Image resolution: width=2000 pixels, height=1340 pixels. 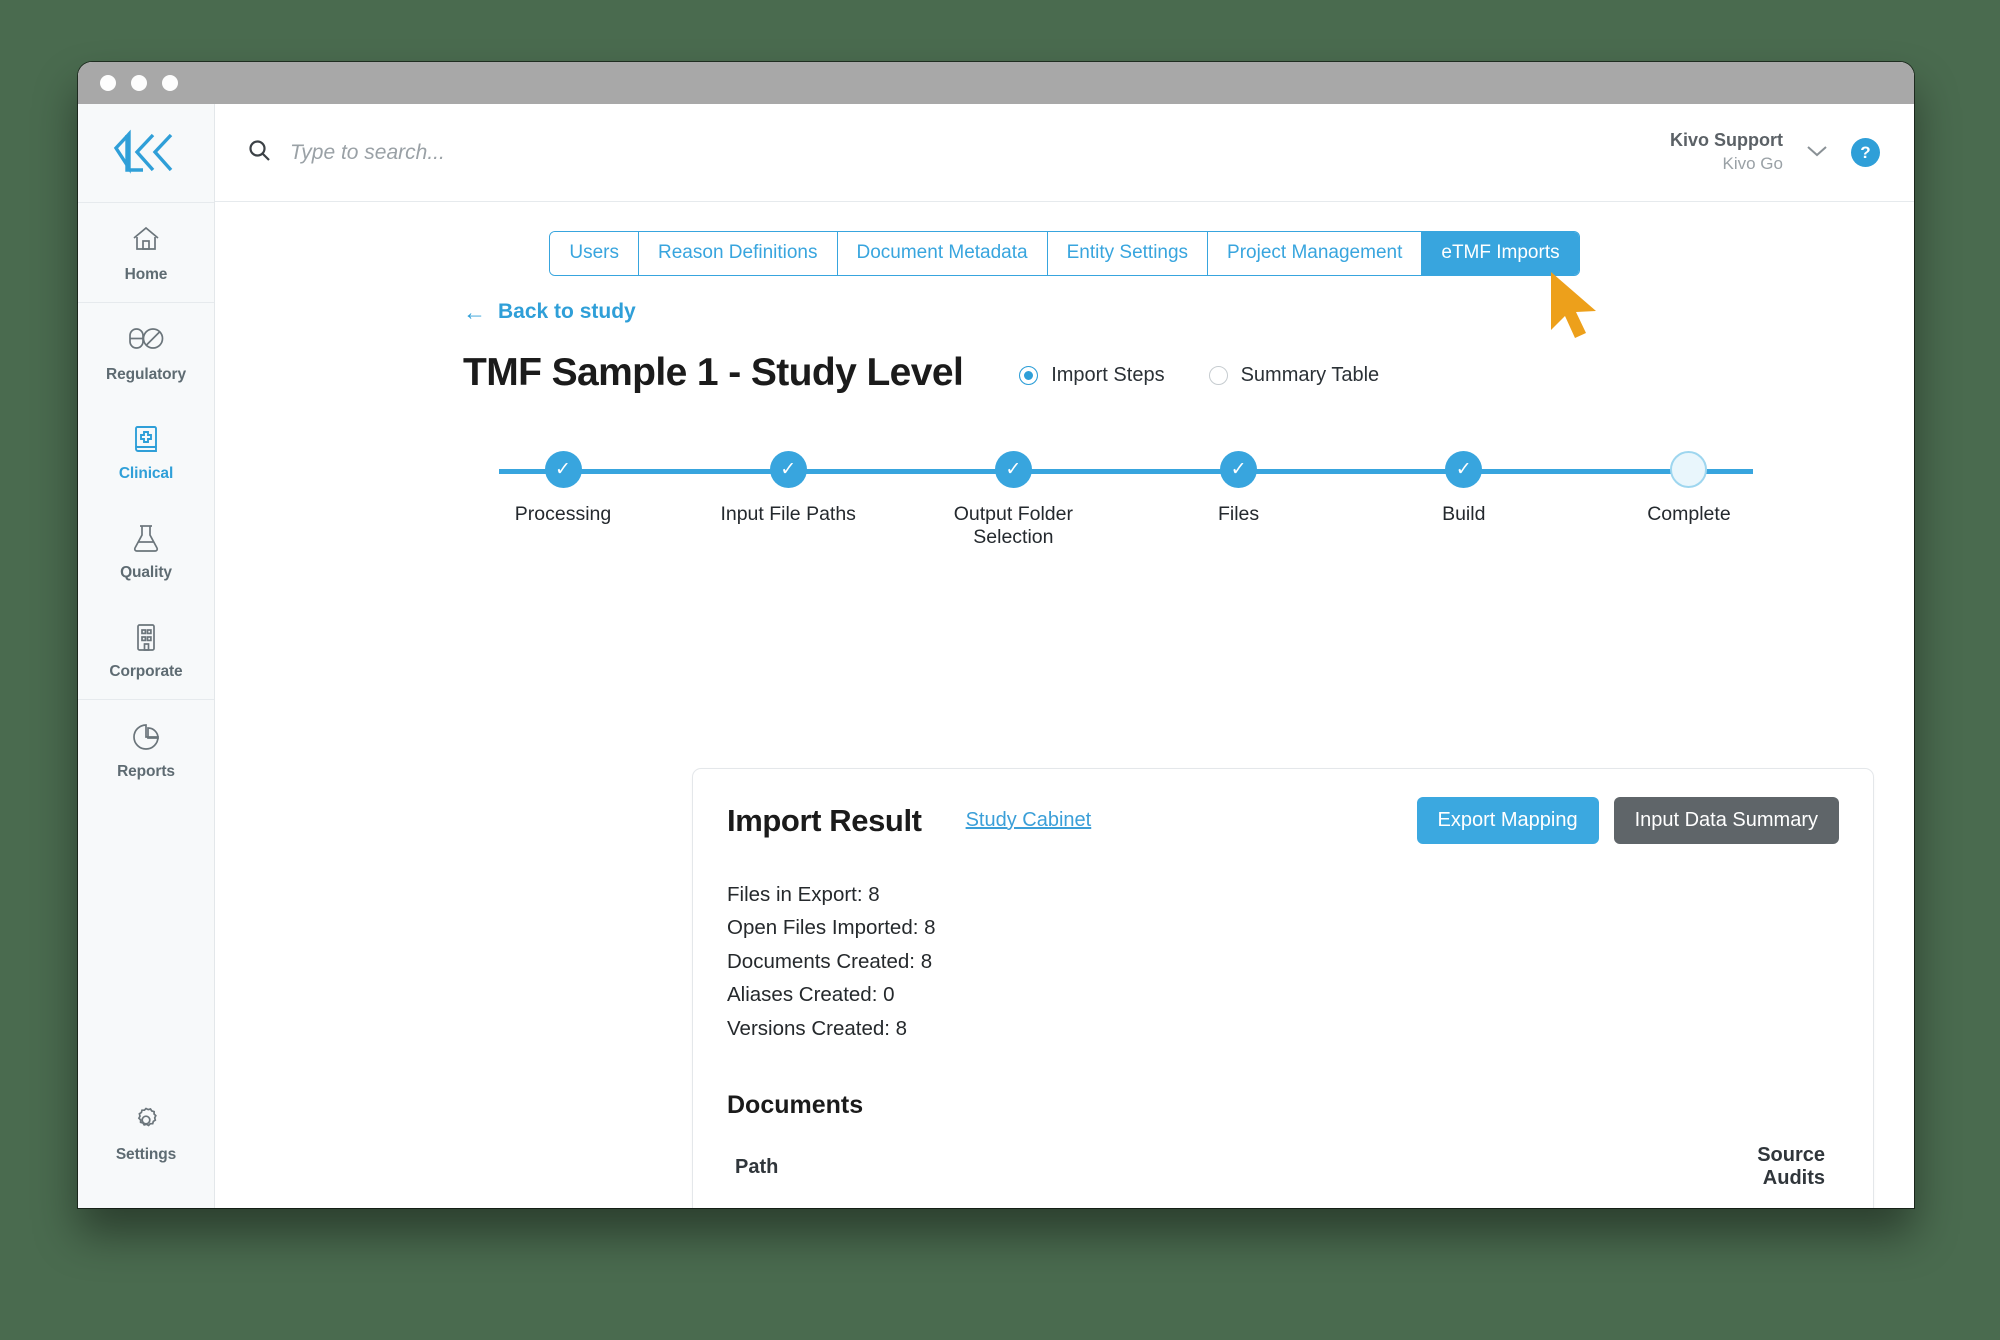 What do you see at coordinates (146, 639) in the screenshot?
I see `building-icon` at bounding box center [146, 639].